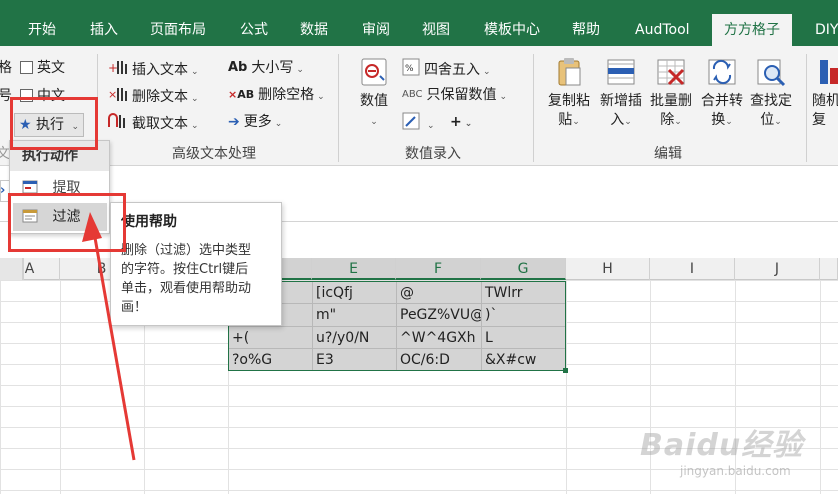 This screenshot has width=838, height=494. I want to click on watermark-brand: Baidu经验, so click(722, 445).